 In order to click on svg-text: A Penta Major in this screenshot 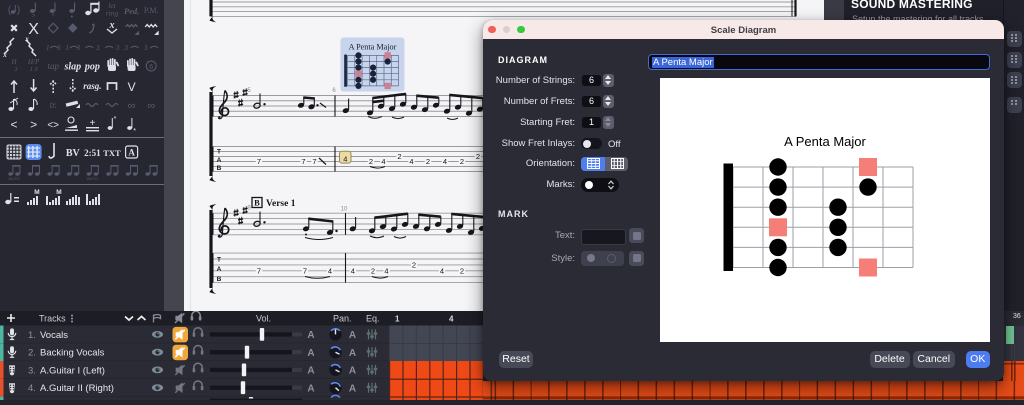, I will do `click(373, 47)`.